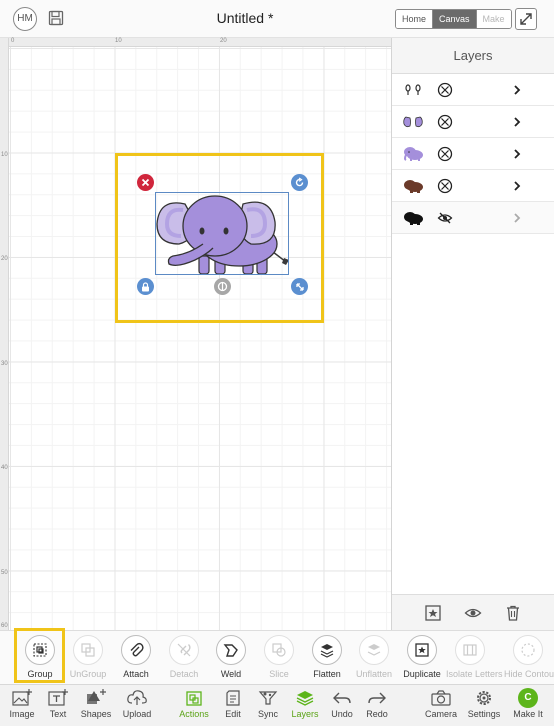 The width and height of the screenshot is (554, 726). What do you see at coordinates (374, 657) in the screenshot?
I see `unflatten-button: Unflatten` at bounding box center [374, 657].